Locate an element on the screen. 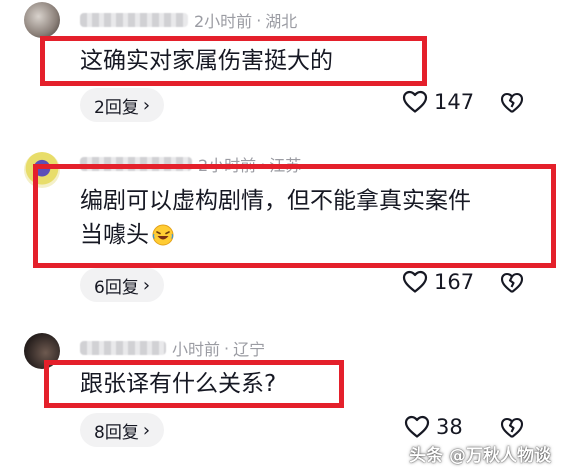 The height and width of the screenshot is (474, 561). comment-time: 2小时前 is located at coordinates (223, 21).